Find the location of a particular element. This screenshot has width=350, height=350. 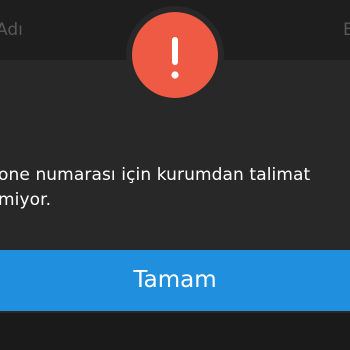

exclamation-alert-icon is located at coordinates (175, 55).